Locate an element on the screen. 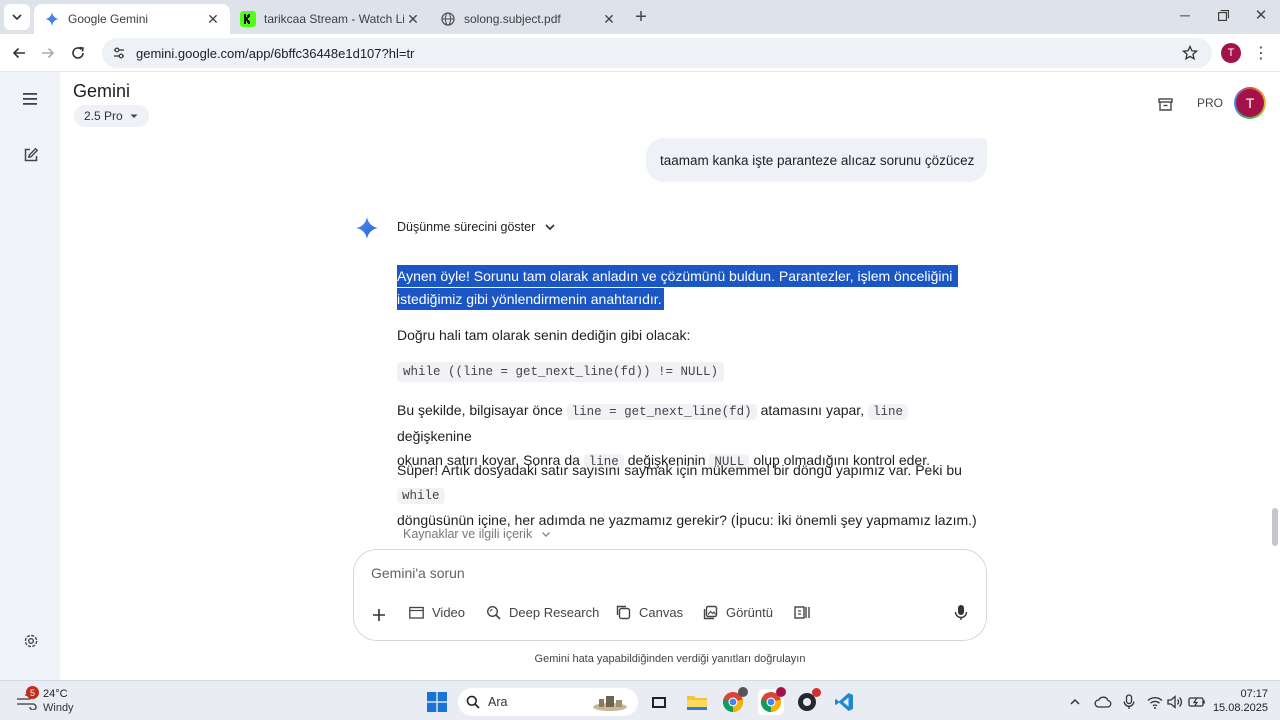 This screenshot has width=1280, height=720. sources-toggle: Kaynaklar ve ilgili içerik is located at coordinates (477, 534).